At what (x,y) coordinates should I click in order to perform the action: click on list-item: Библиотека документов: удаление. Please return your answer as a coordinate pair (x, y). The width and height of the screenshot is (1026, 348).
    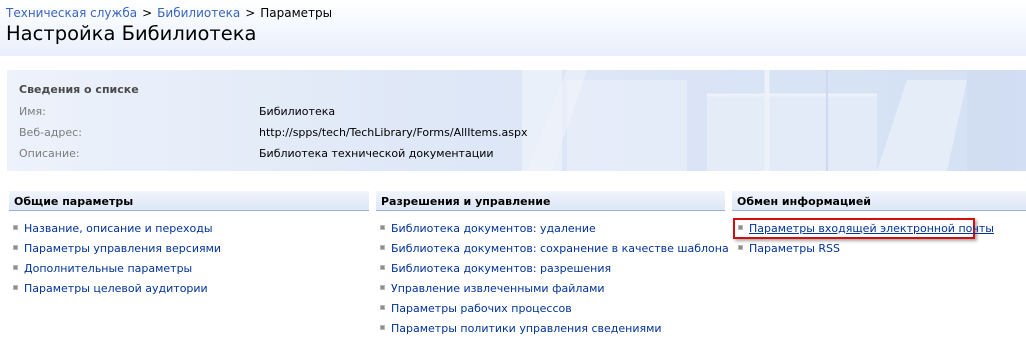
    Looking at the image, I should click on (488, 229).